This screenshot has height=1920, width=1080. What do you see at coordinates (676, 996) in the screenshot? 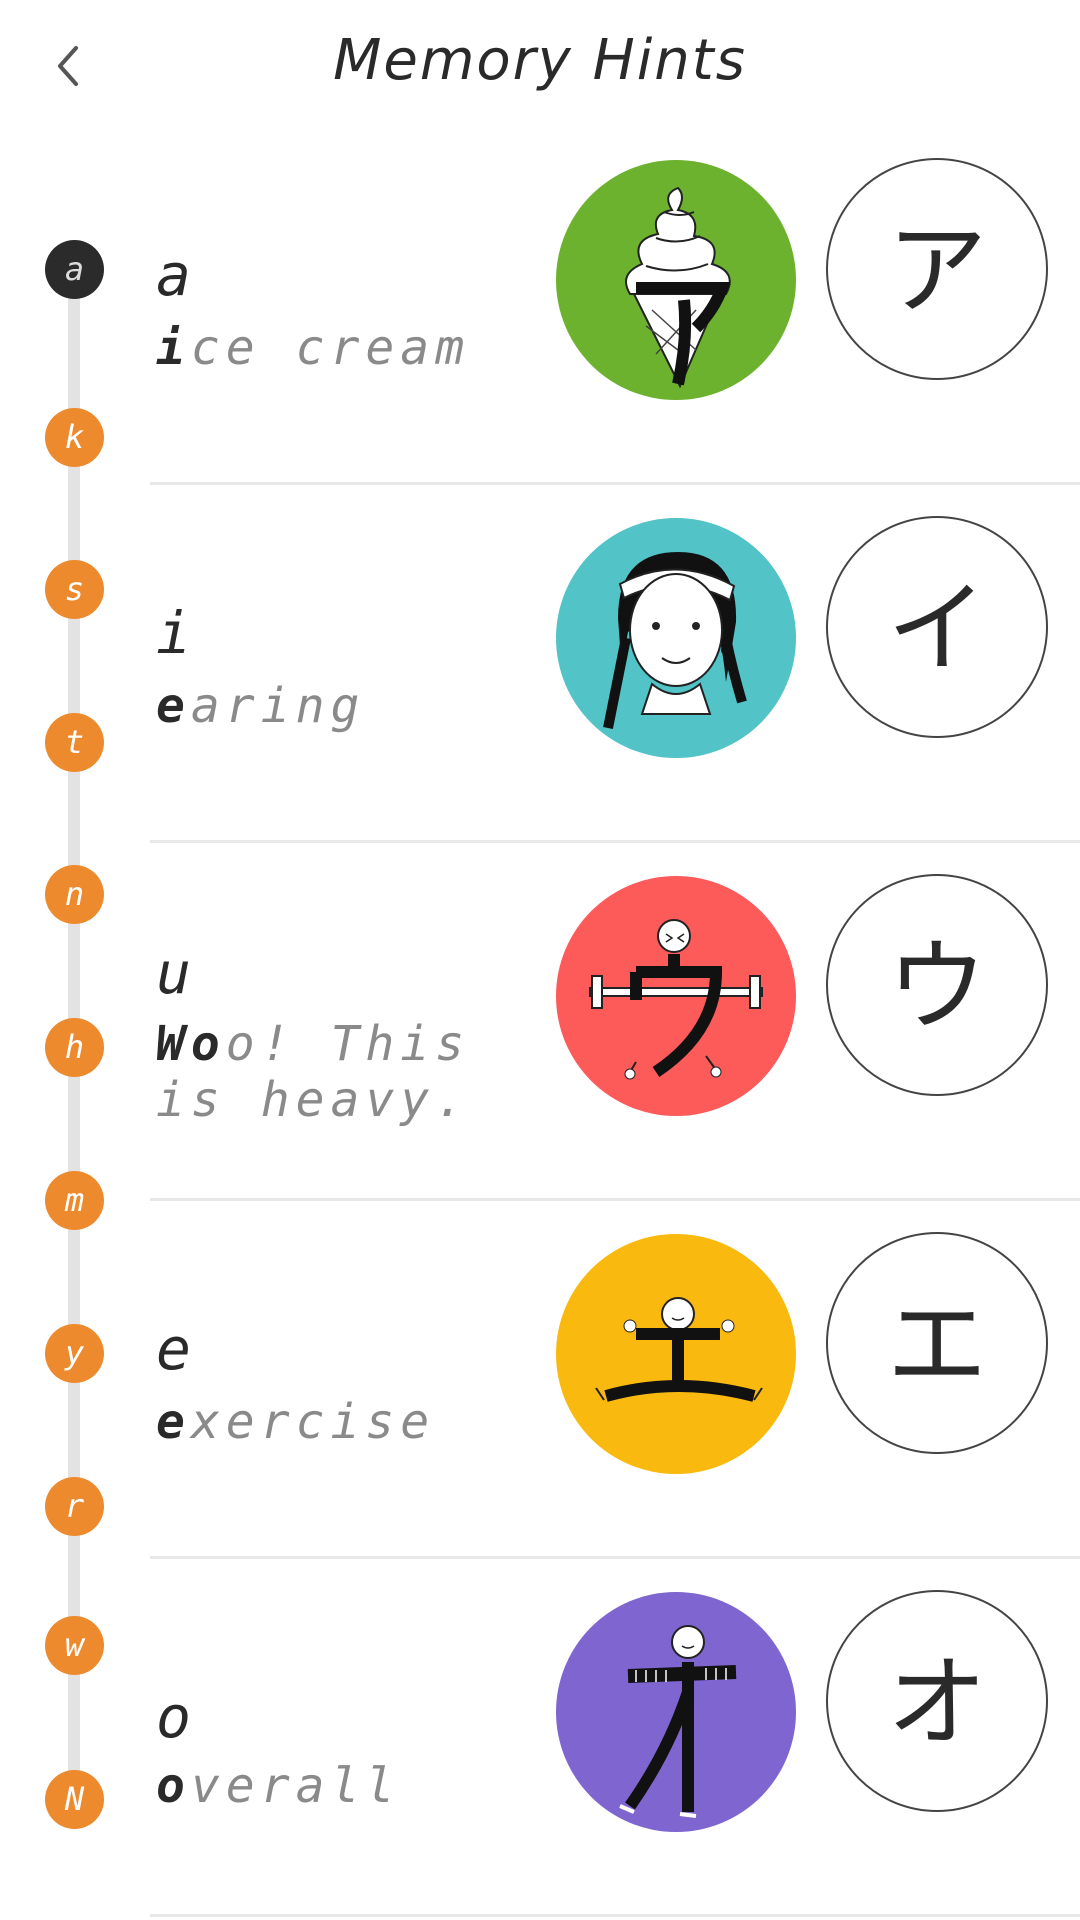
I see `weightlifter-illustration` at bounding box center [676, 996].